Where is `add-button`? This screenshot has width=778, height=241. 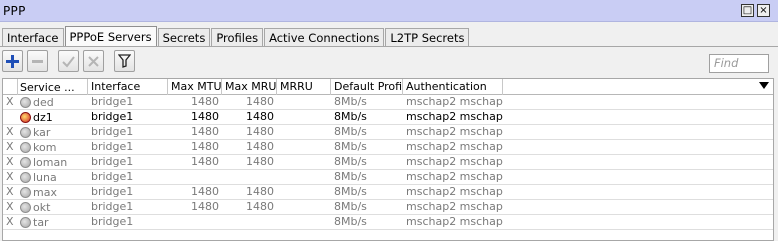
add-button is located at coordinates (12, 61).